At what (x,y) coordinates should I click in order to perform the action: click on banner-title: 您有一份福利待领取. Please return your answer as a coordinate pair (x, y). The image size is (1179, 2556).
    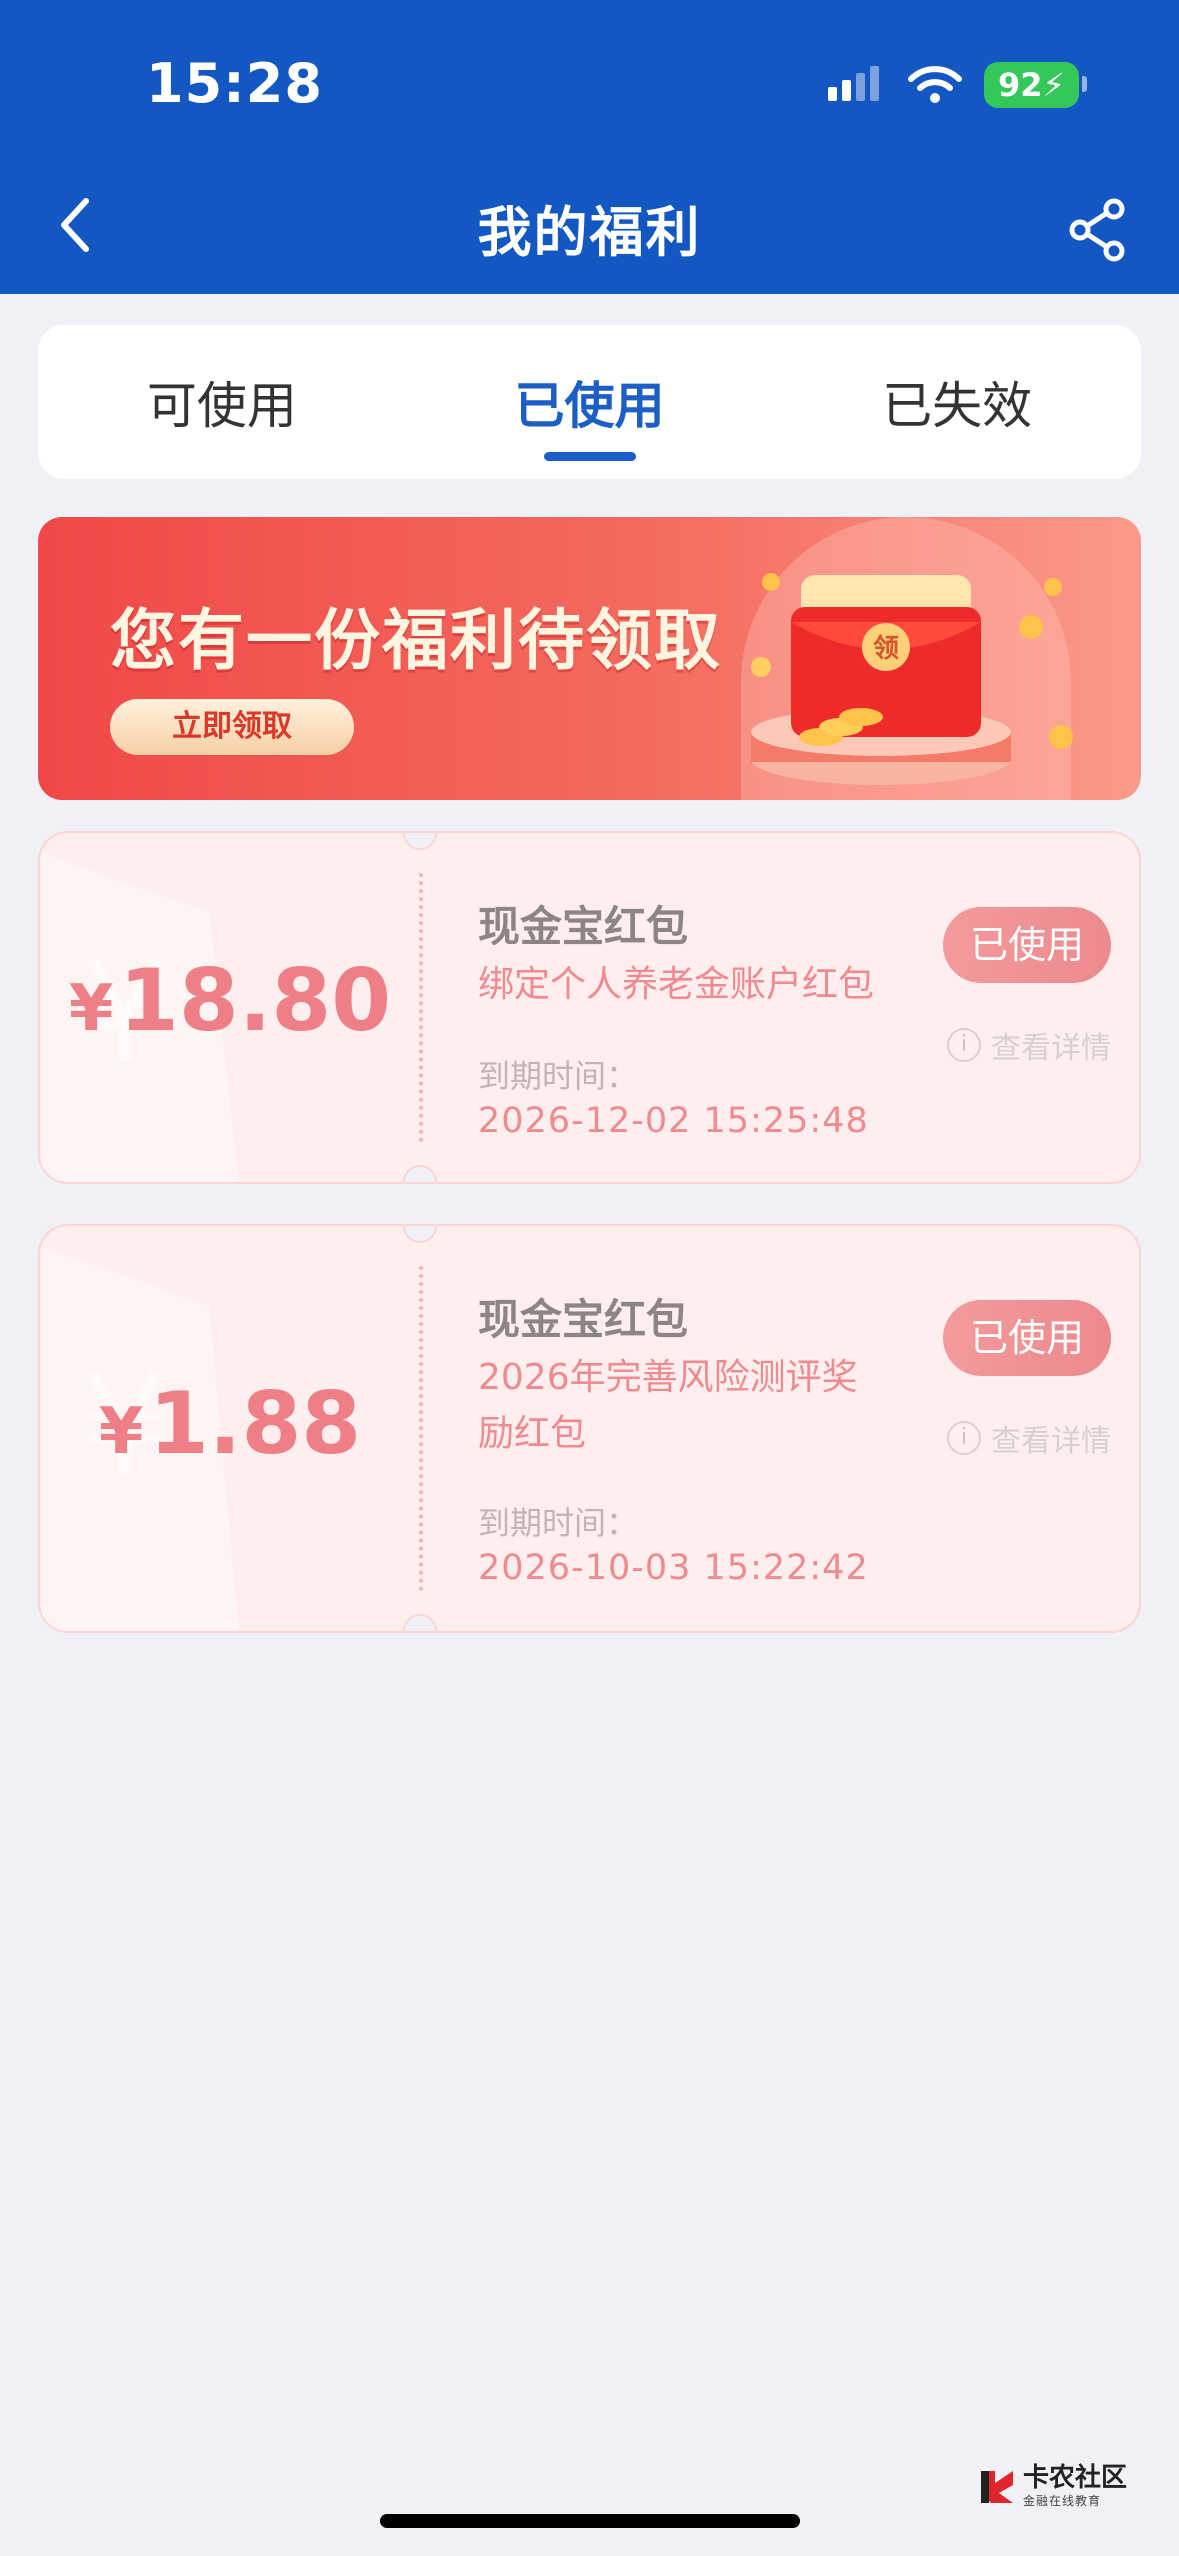
    Looking at the image, I should click on (416, 640).